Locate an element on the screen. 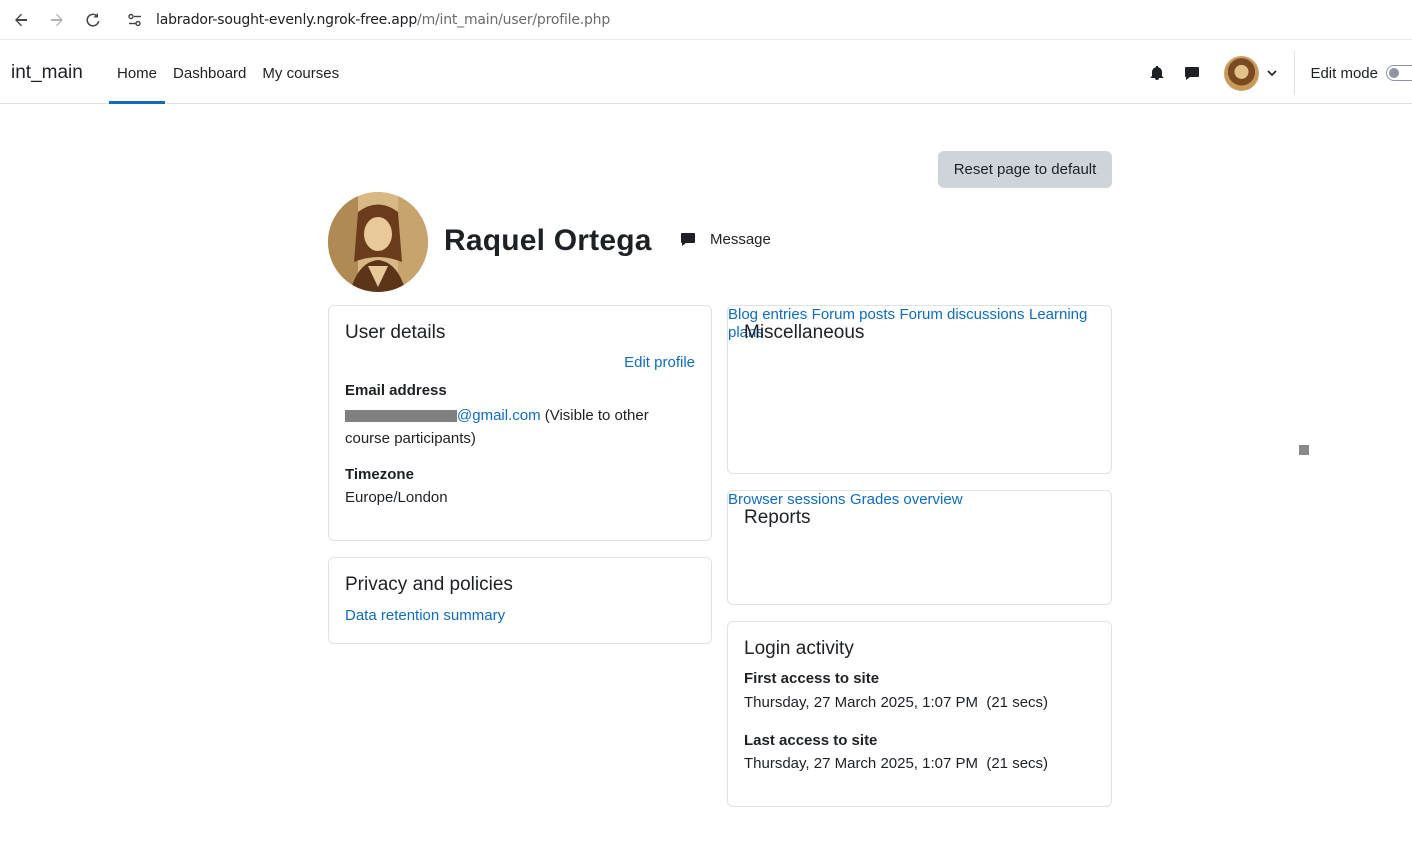 The image size is (1412, 842). scroll-indicator is located at coordinates (1304, 450).